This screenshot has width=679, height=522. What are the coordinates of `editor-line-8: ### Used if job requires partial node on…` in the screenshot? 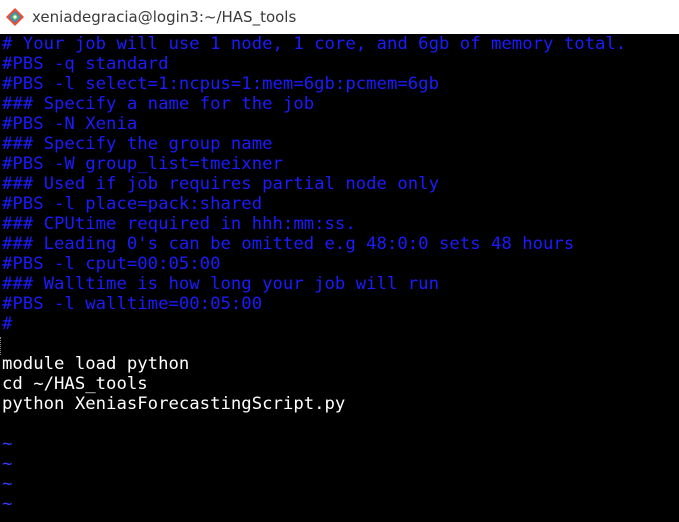 It's located at (220, 184).